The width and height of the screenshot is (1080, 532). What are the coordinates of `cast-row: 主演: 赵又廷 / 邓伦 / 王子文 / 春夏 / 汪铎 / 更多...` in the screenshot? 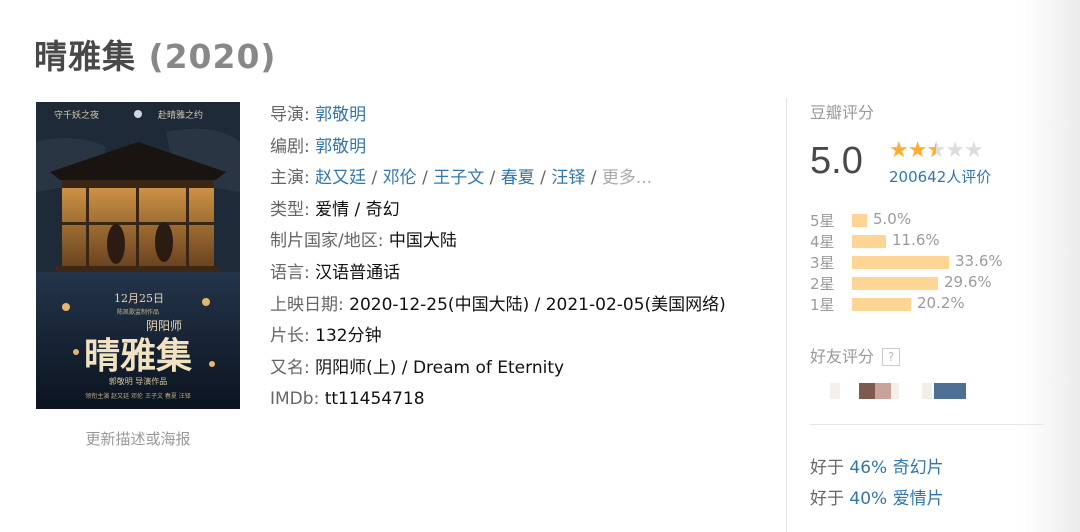 It's located at (461, 178).